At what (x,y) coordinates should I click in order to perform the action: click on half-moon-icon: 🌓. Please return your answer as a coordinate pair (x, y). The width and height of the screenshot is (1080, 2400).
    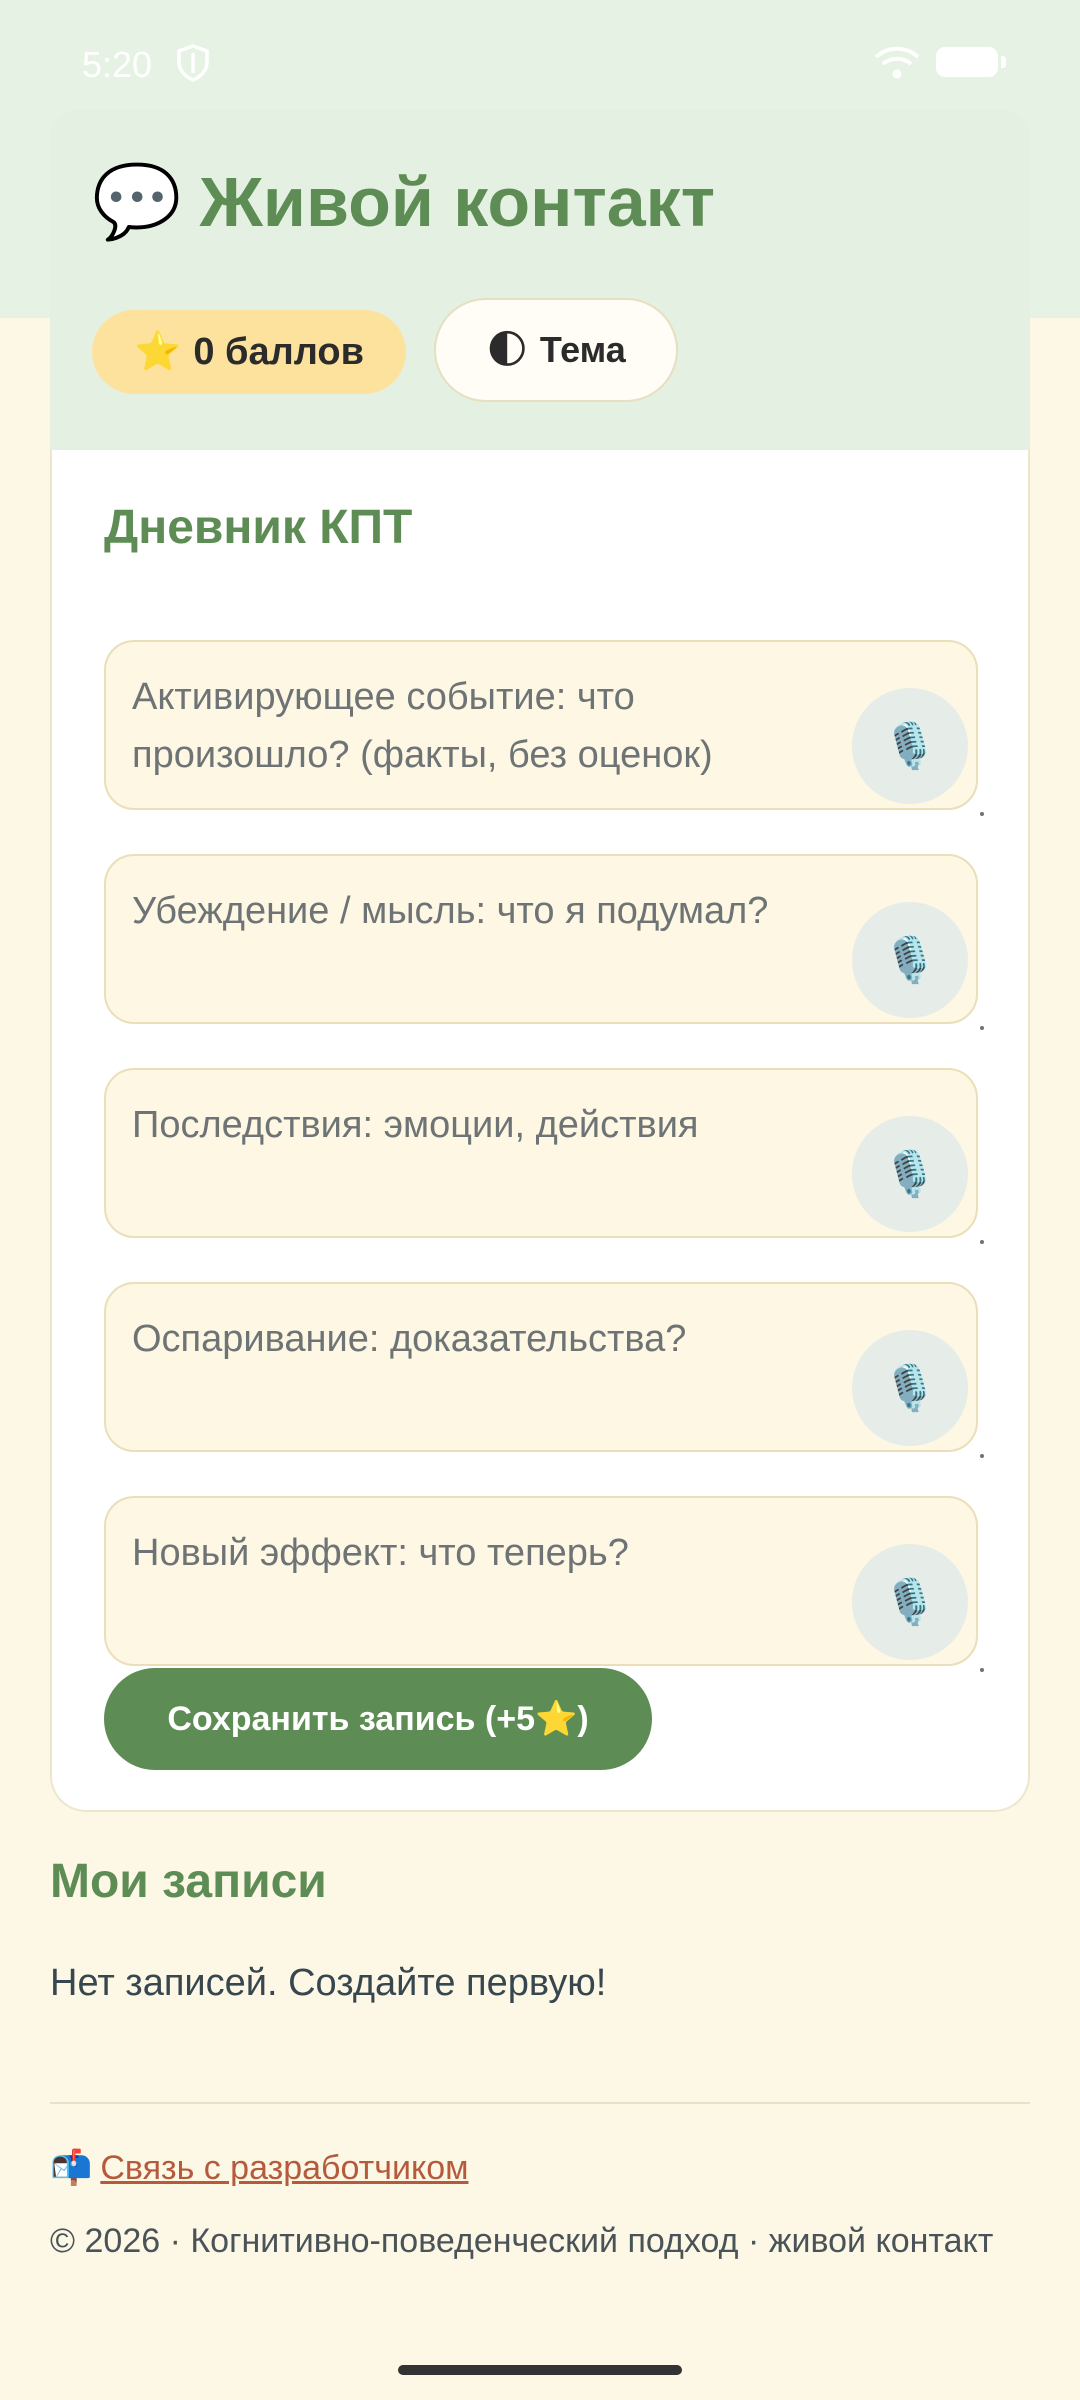
    Looking at the image, I should click on (507, 350).